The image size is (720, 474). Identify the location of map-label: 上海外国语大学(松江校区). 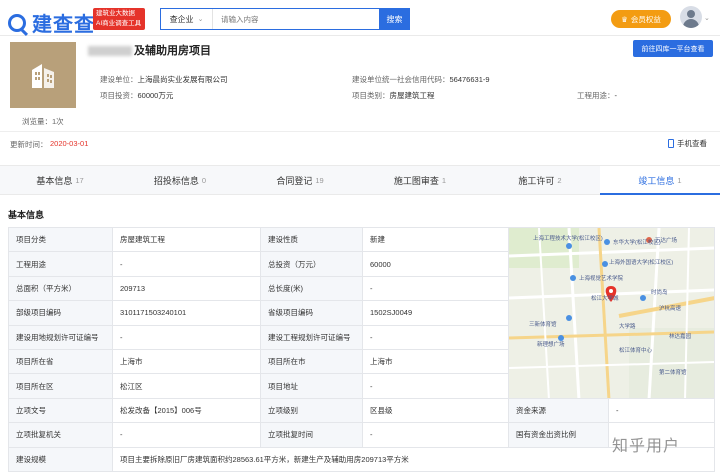
(641, 263).